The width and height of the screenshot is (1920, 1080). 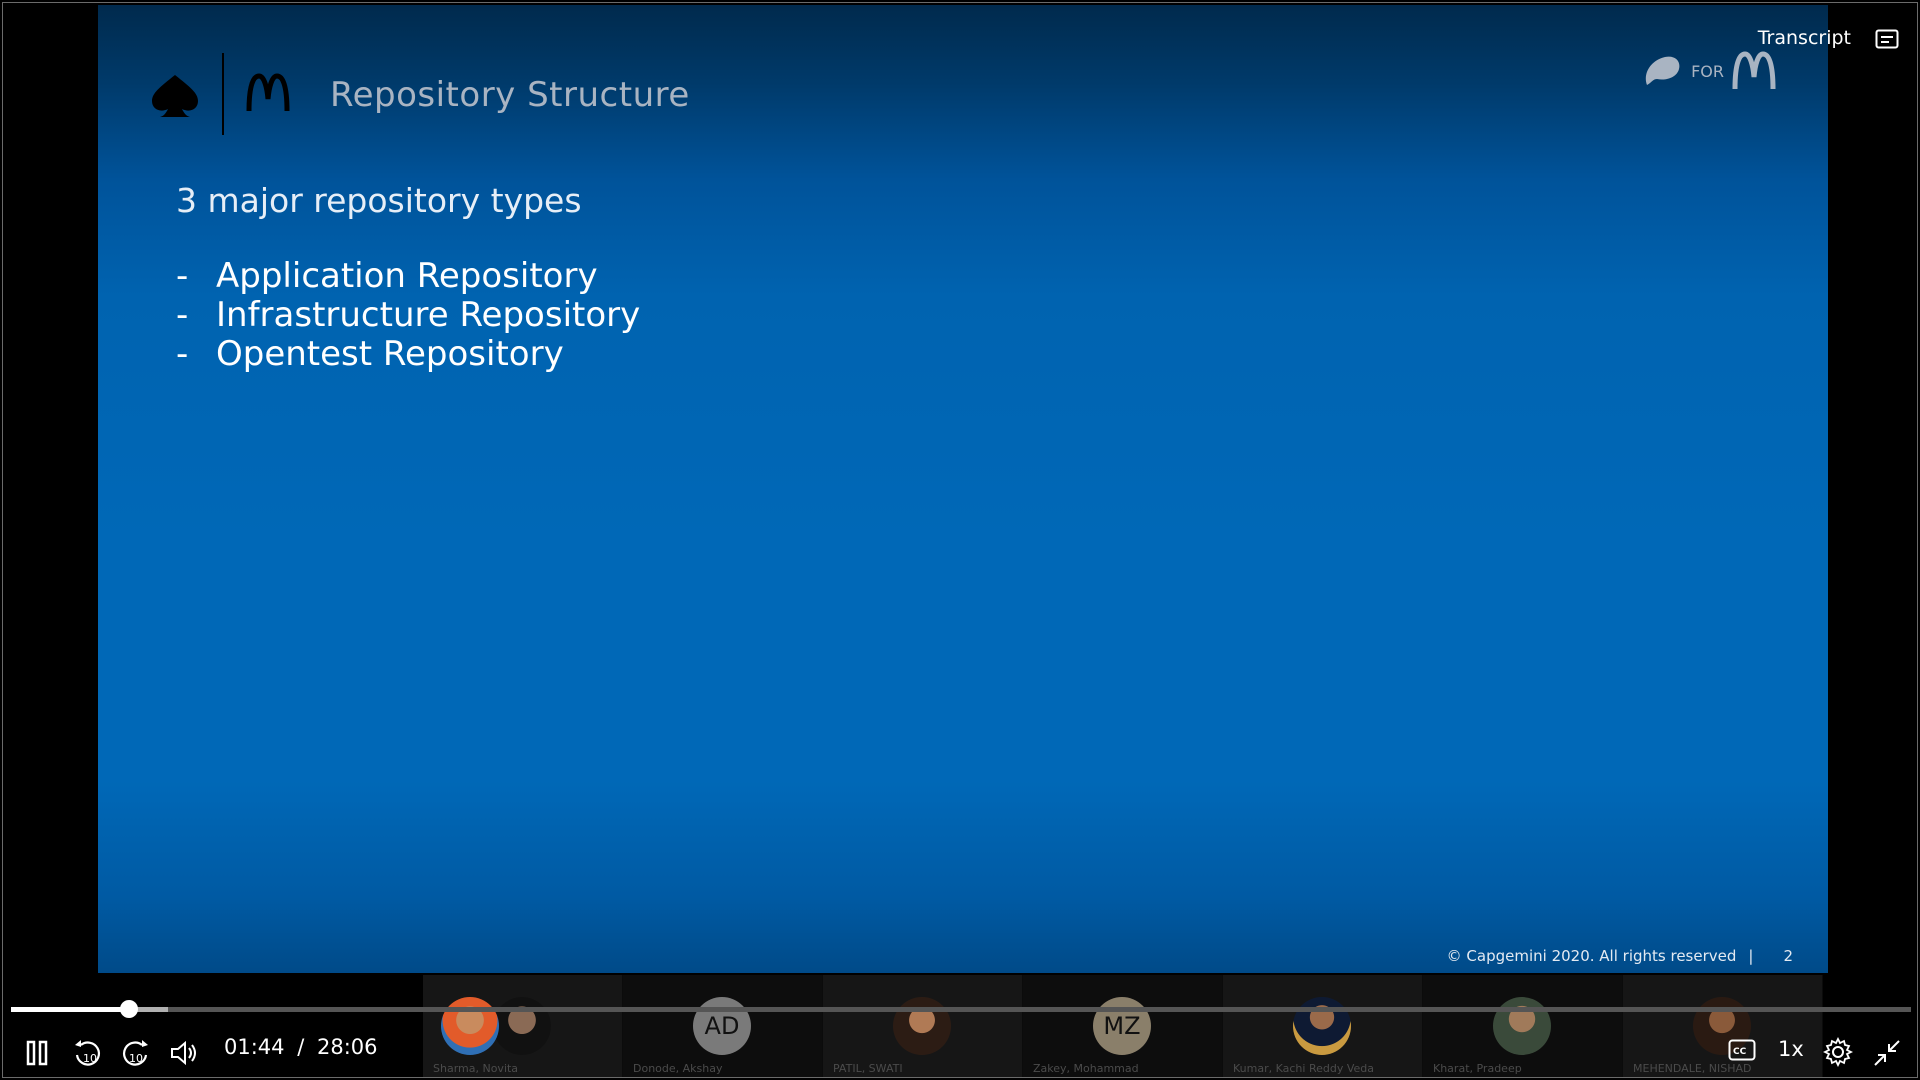 I want to click on slide-subtitle: 3 major repository types, so click(x=379, y=200).